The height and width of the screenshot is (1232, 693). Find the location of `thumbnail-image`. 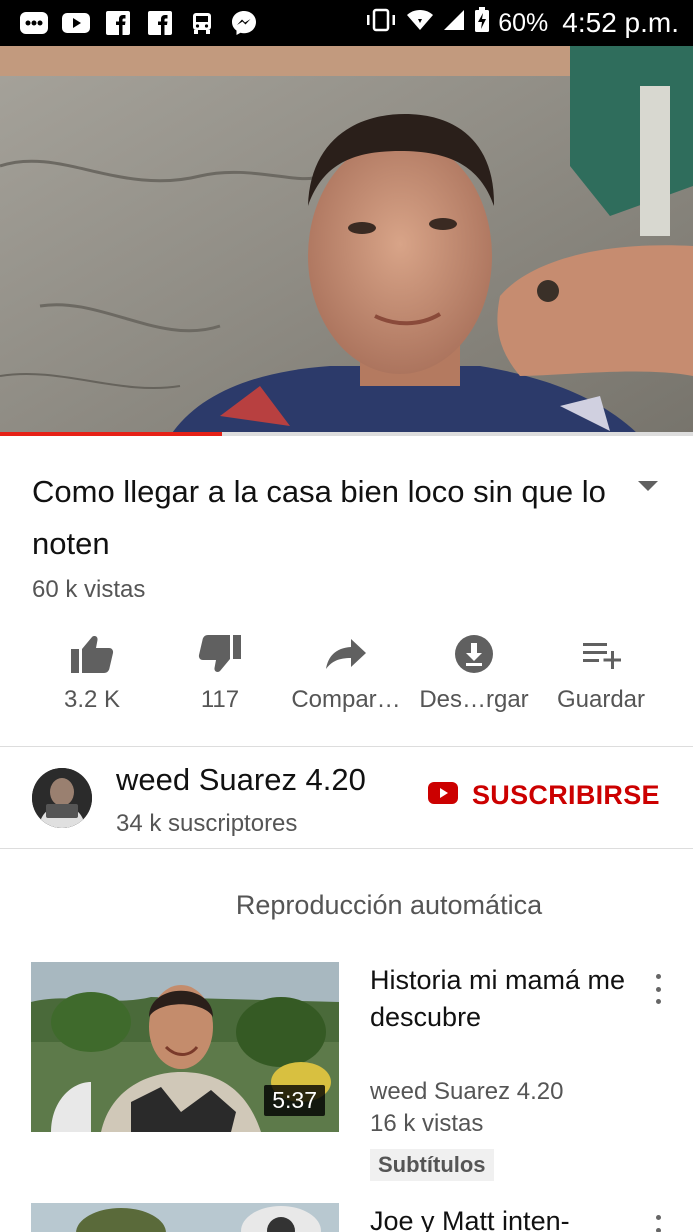

thumbnail-image is located at coordinates (185, 1217).